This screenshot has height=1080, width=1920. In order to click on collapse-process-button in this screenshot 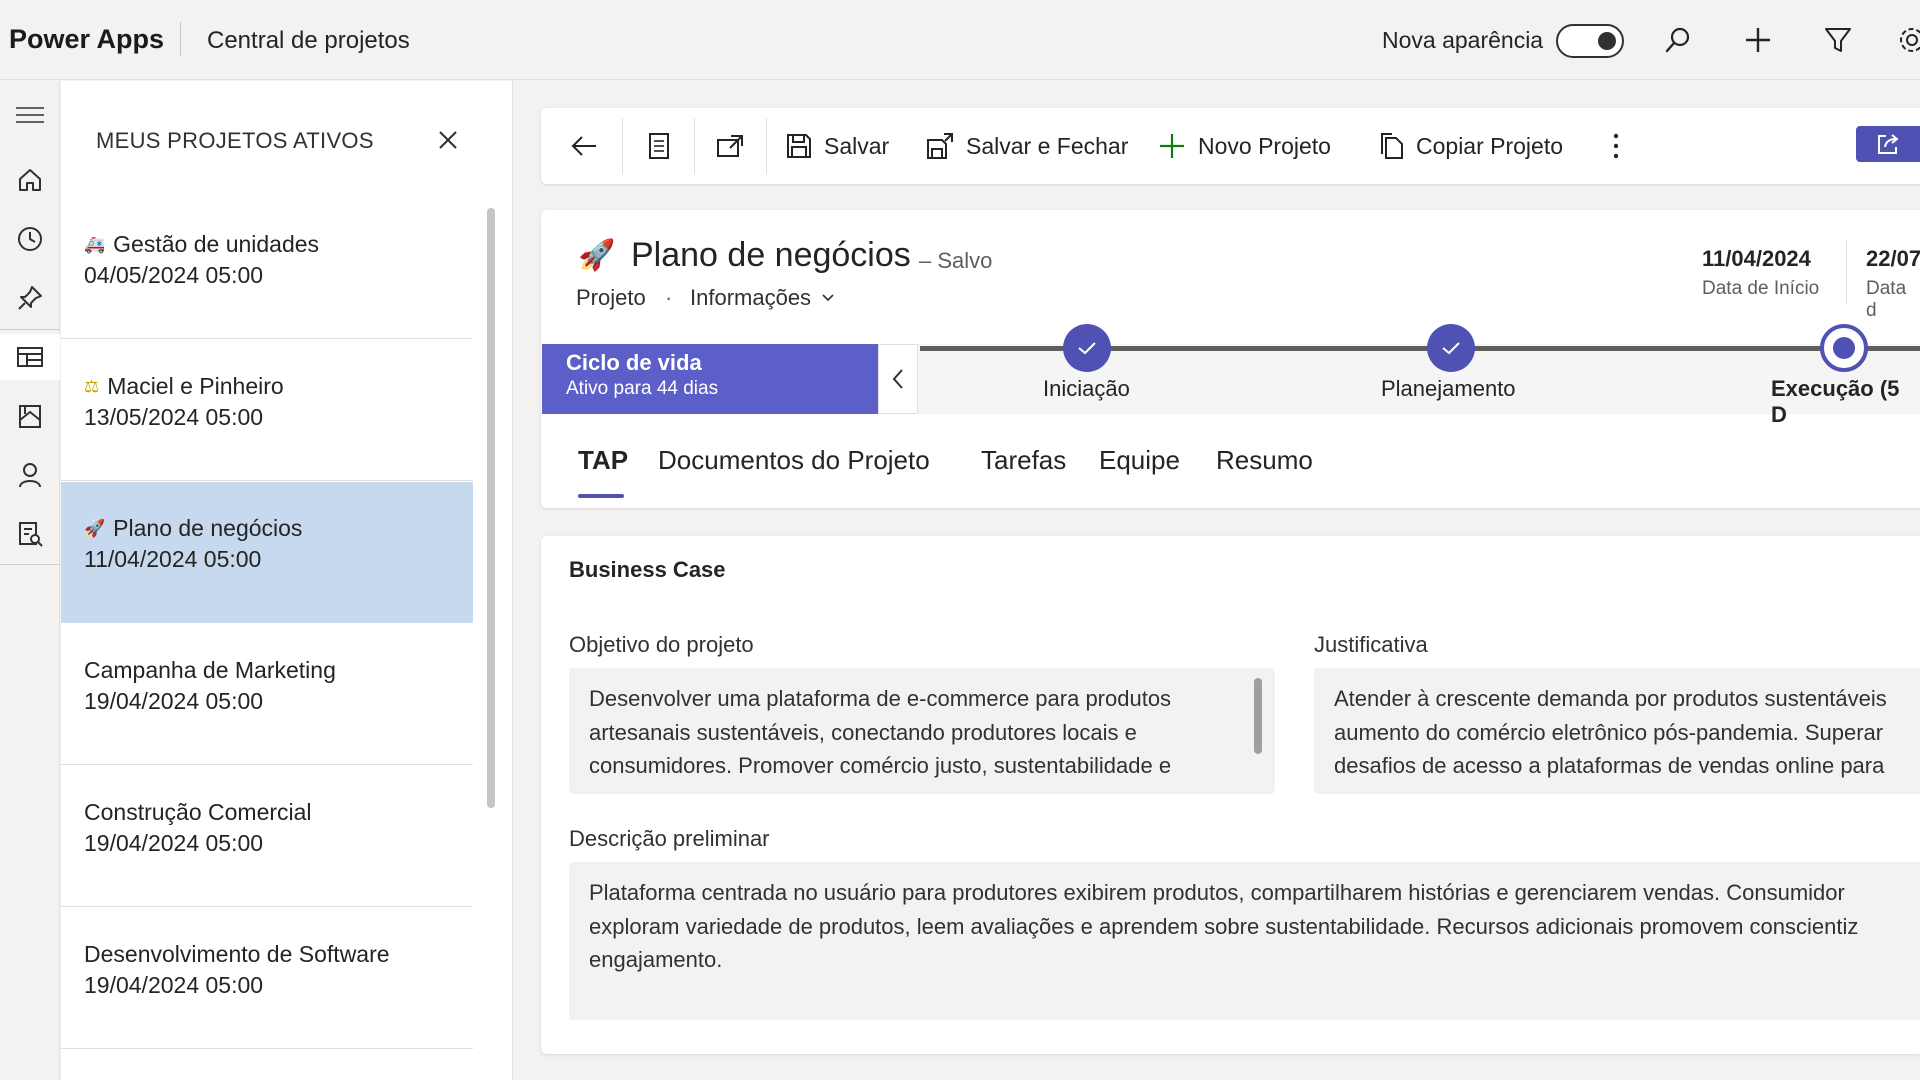, I will do `click(898, 379)`.